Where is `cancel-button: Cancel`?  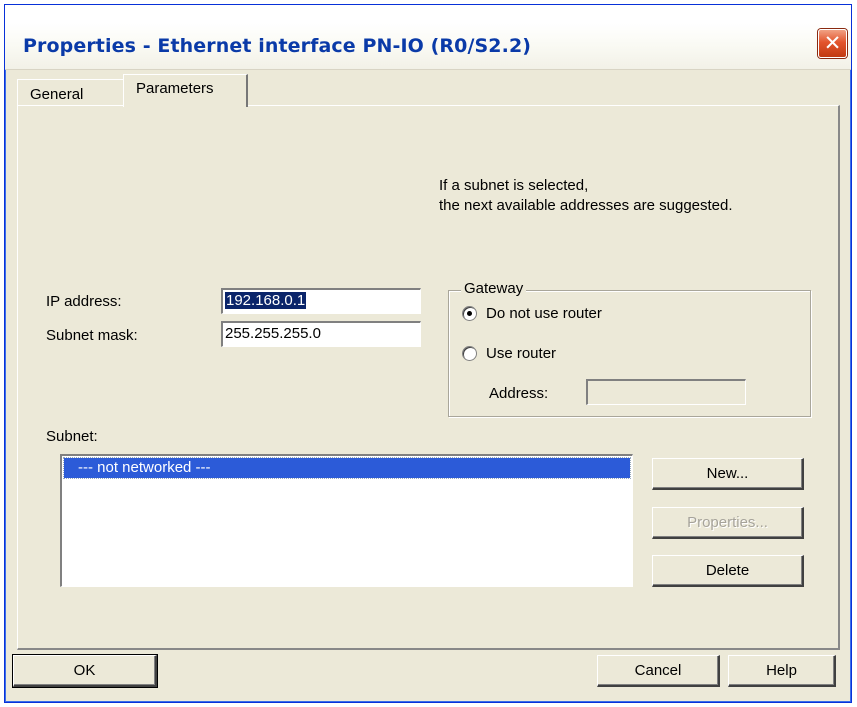
cancel-button: Cancel is located at coordinates (658, 671).